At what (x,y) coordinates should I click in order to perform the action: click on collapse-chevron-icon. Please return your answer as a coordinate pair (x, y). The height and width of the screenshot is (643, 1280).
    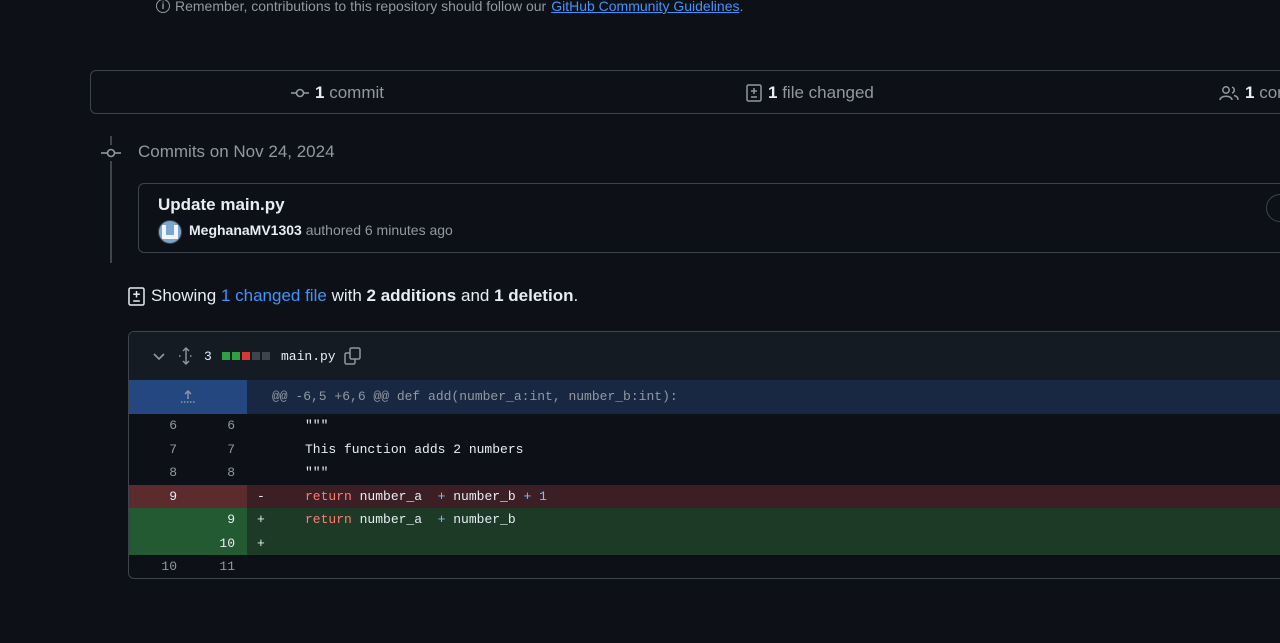
    Looking at the image, I should click on (159, 356).